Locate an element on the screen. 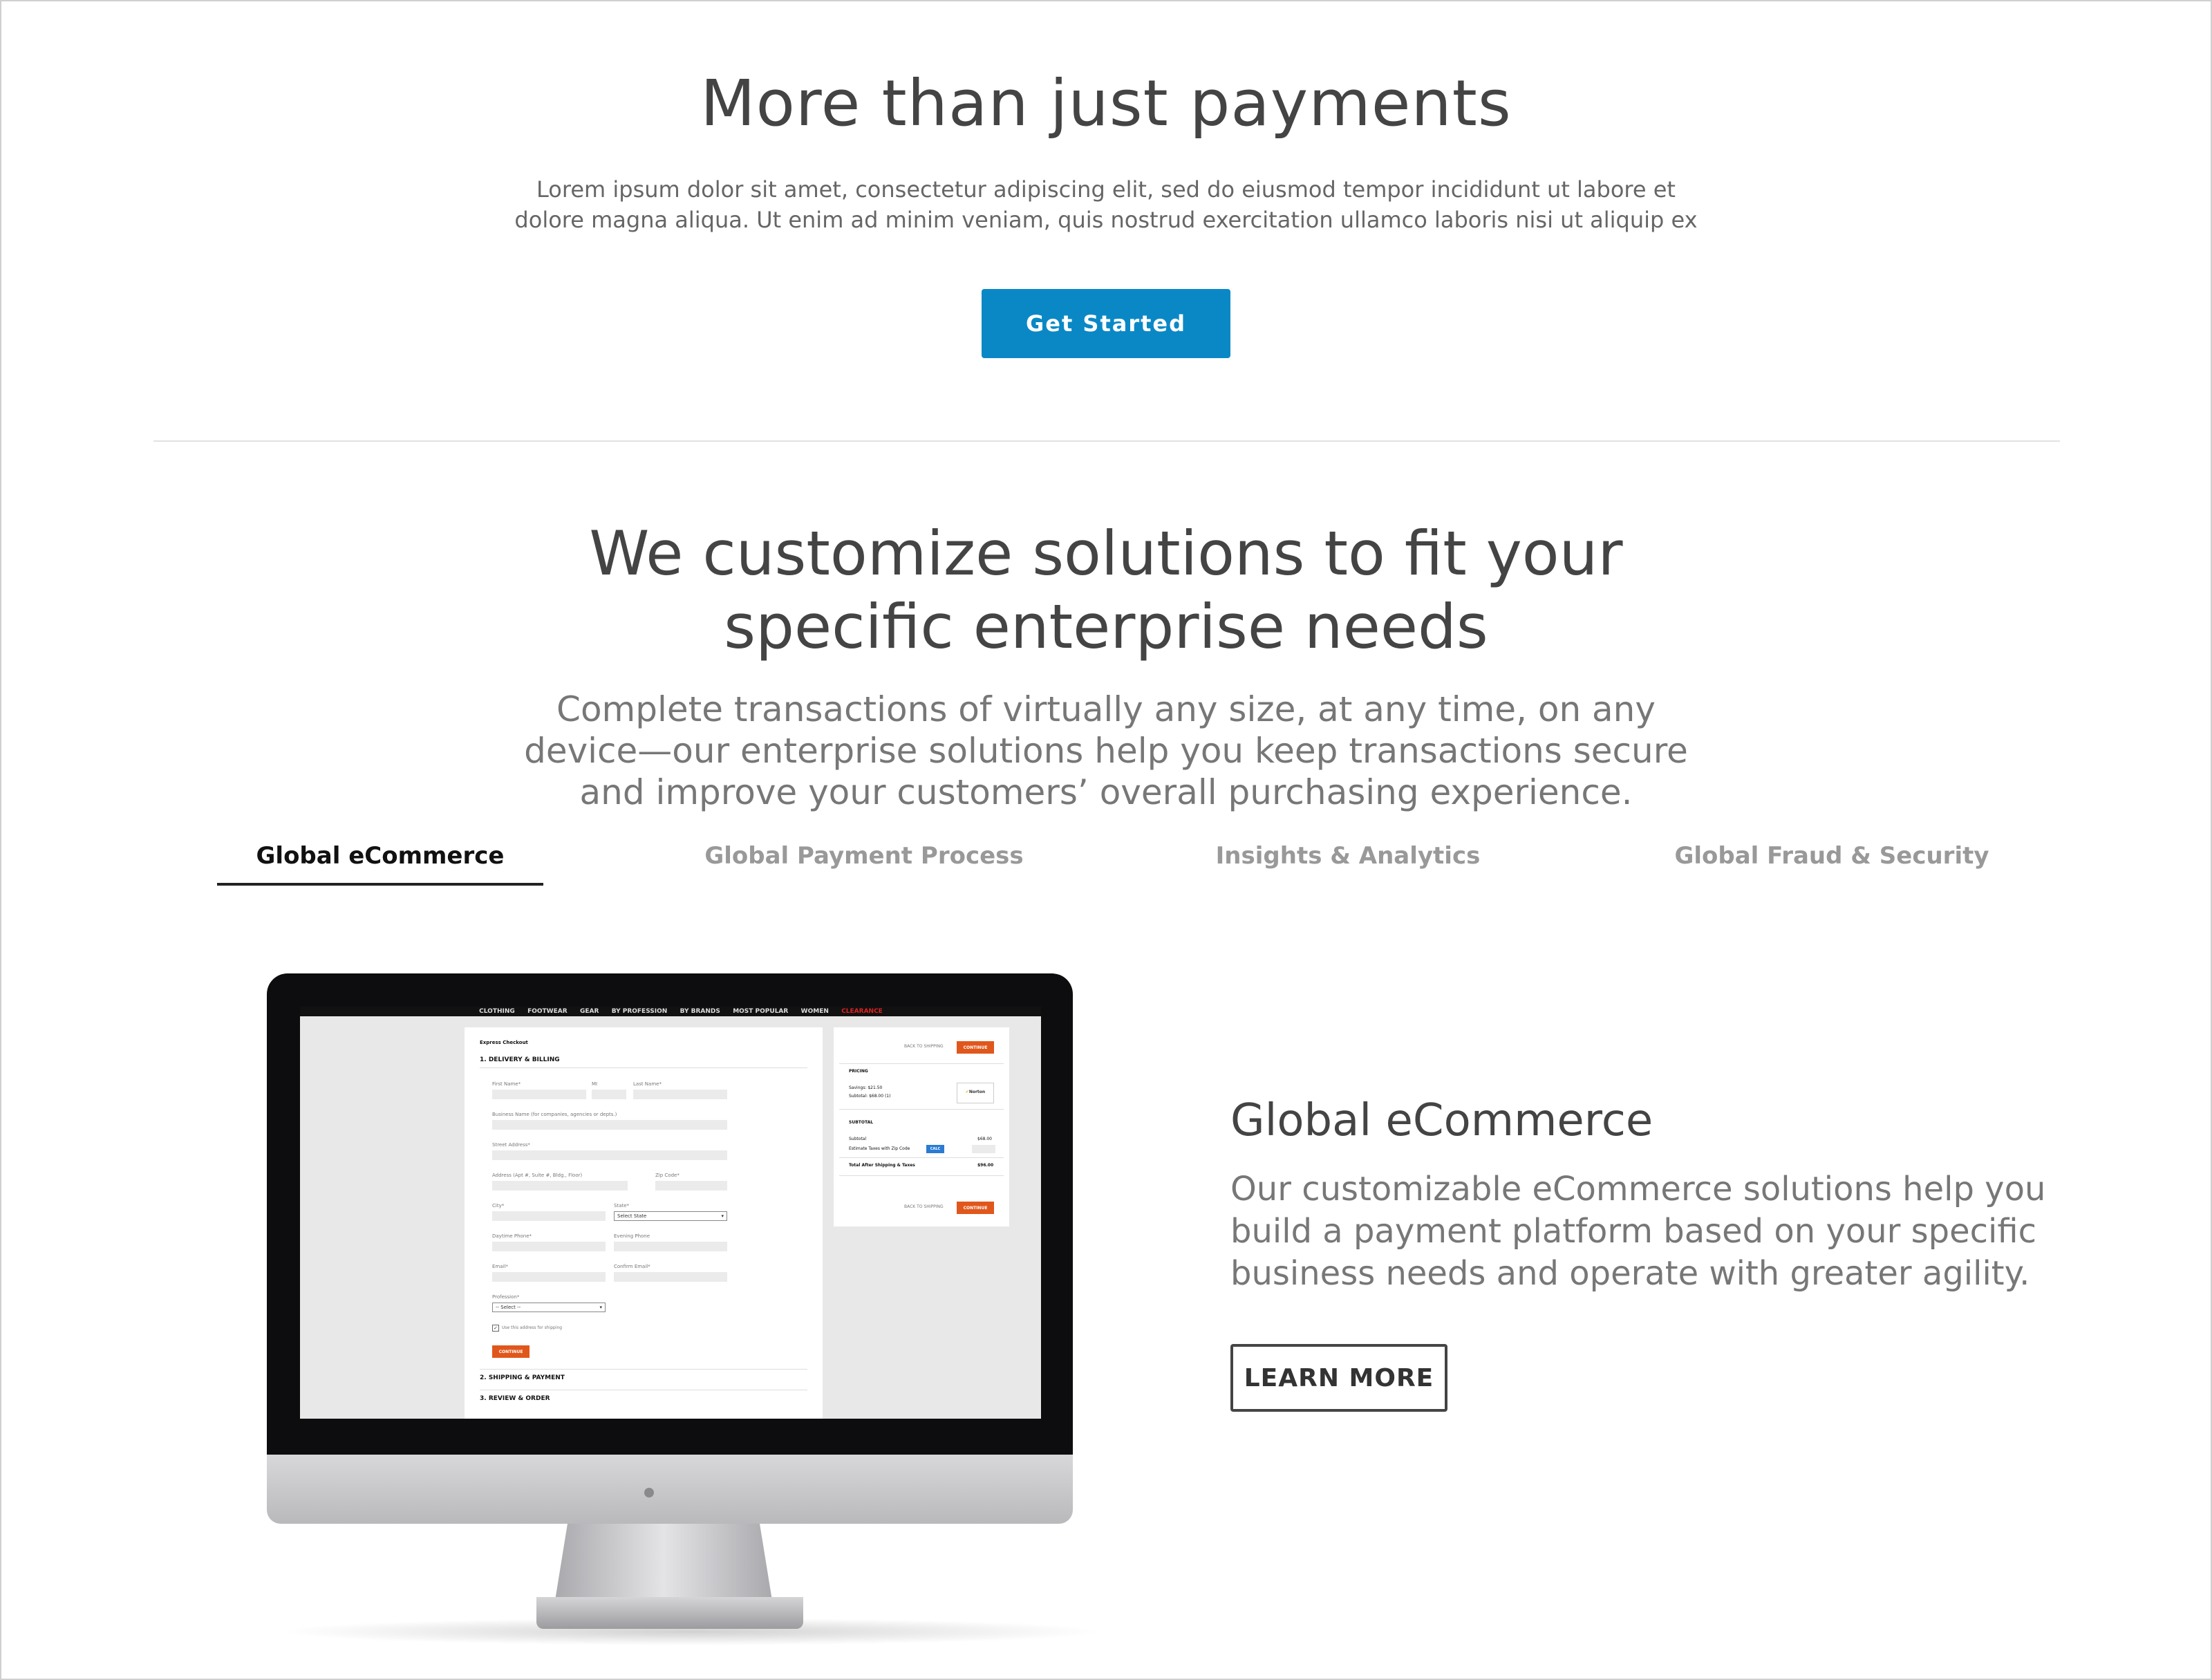 Image resolution: width=2212 pixels, height=1680 pixels. norton-badge: ✔Norton is located at coordinates (976, 1093).